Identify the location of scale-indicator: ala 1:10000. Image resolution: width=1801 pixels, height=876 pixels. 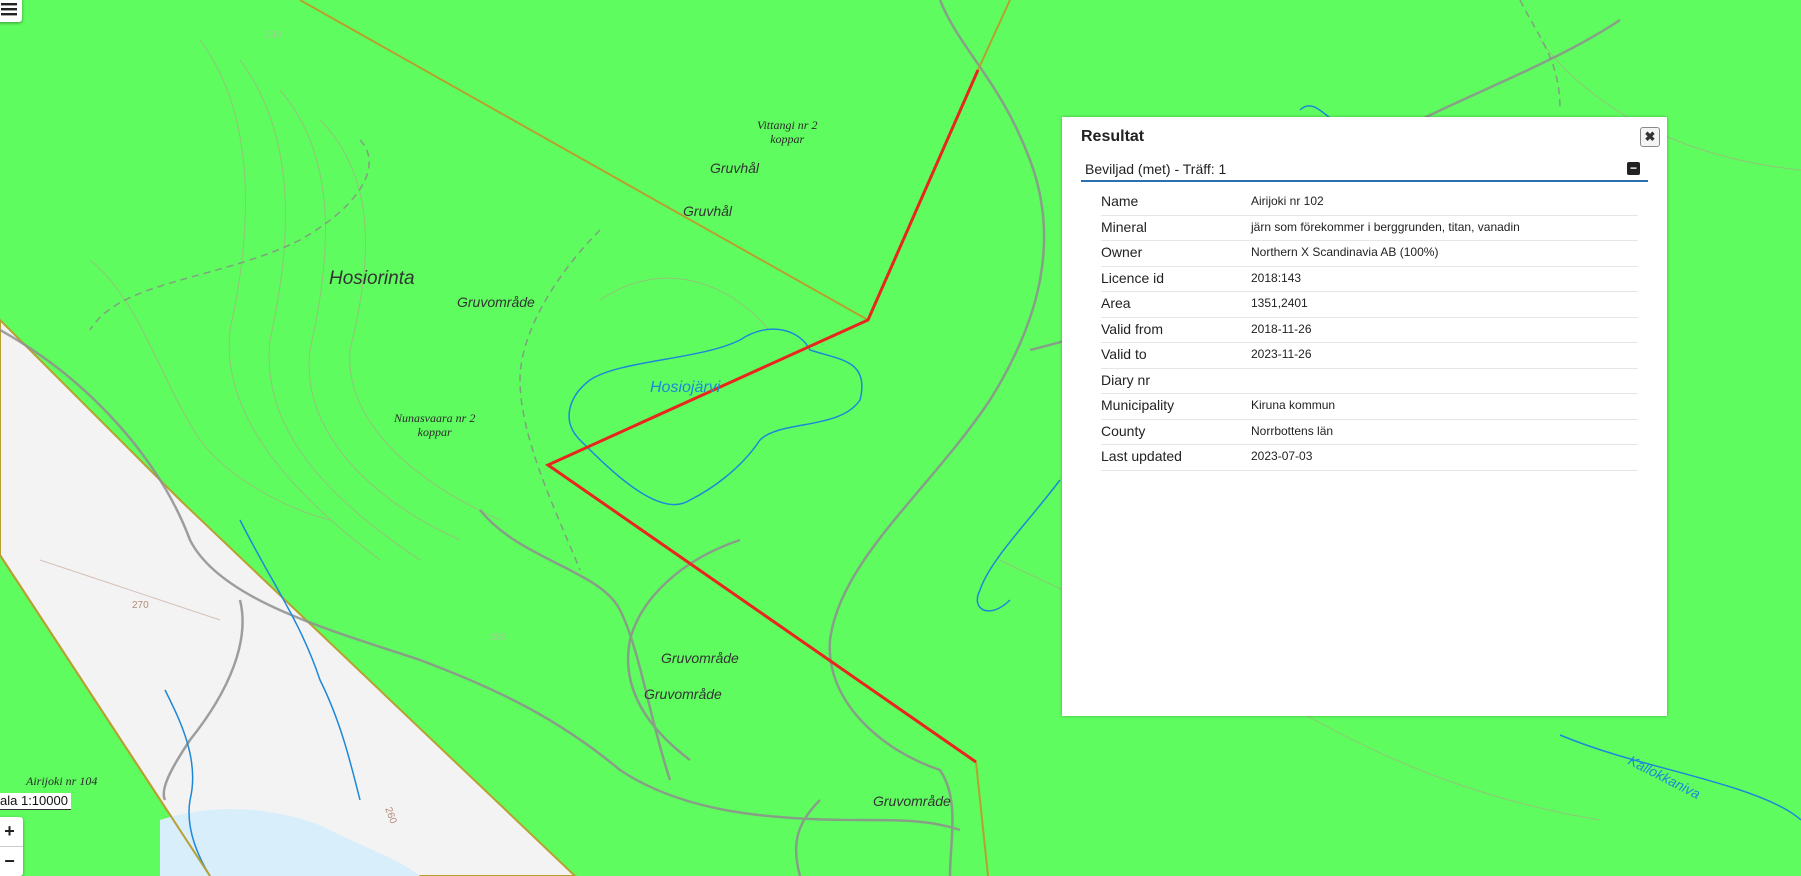
(35, 801).